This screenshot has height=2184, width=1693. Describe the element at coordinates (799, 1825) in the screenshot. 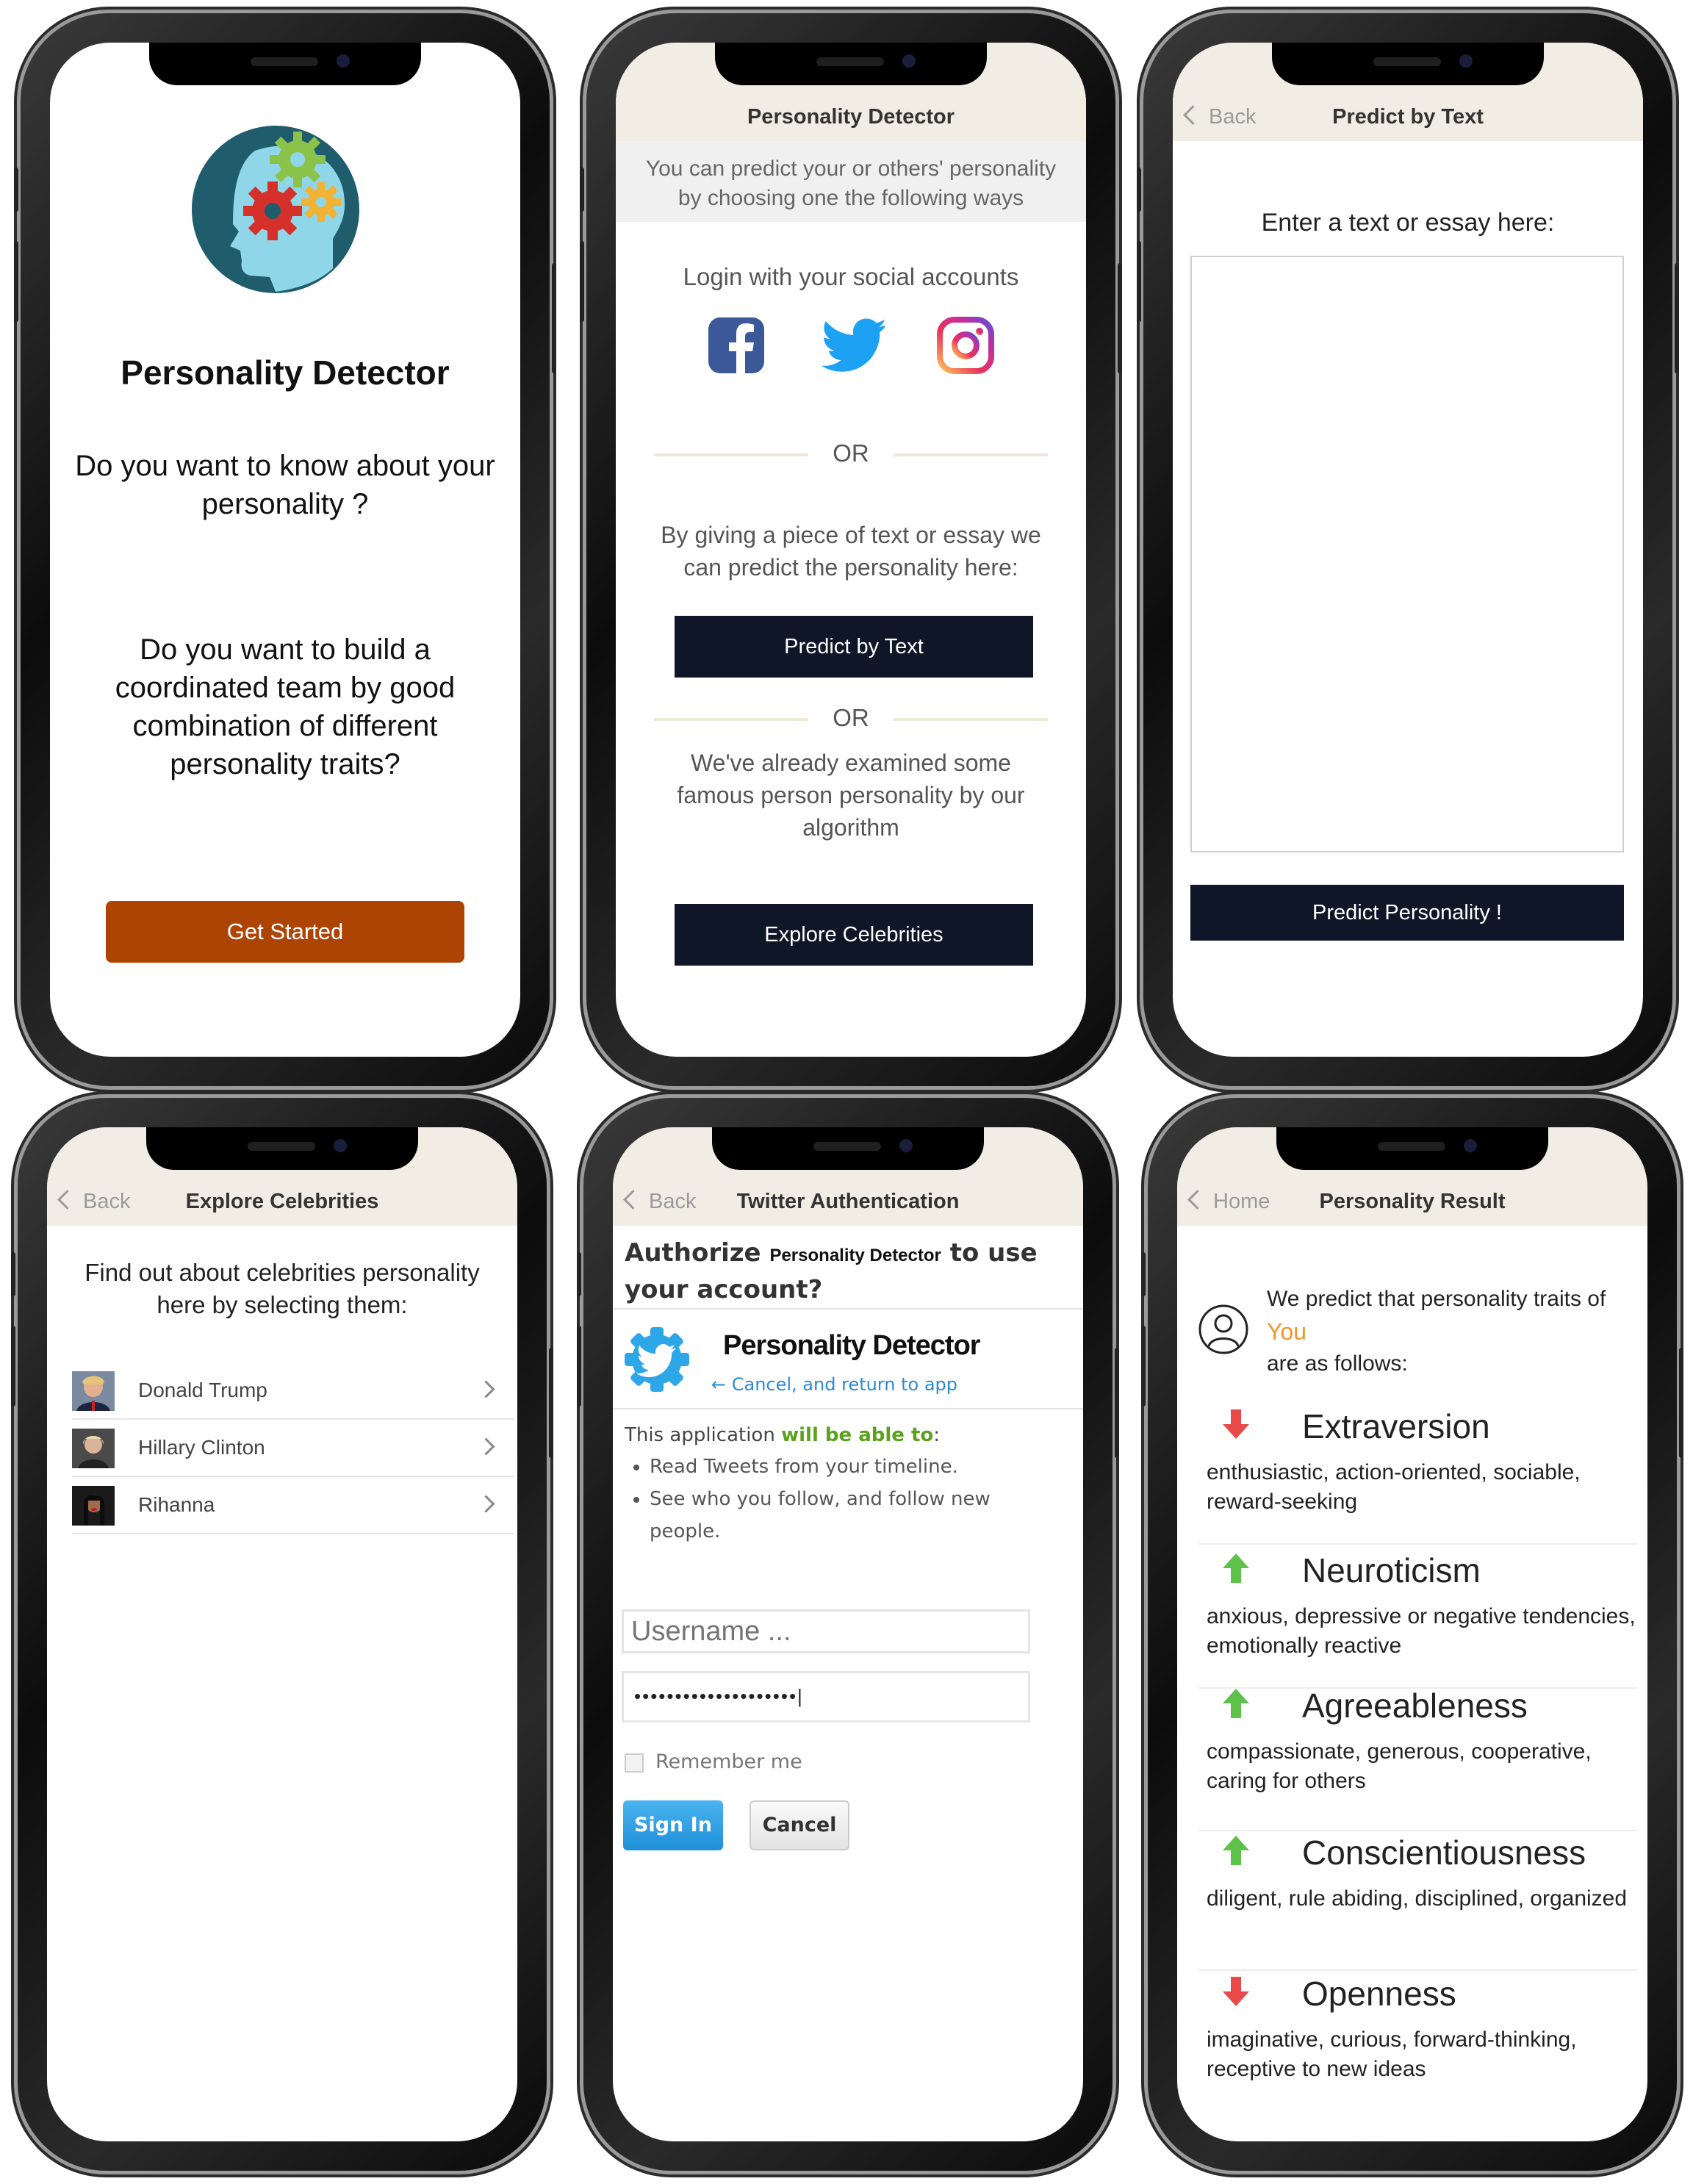

I see `cancel-button: Cancel` at that location.